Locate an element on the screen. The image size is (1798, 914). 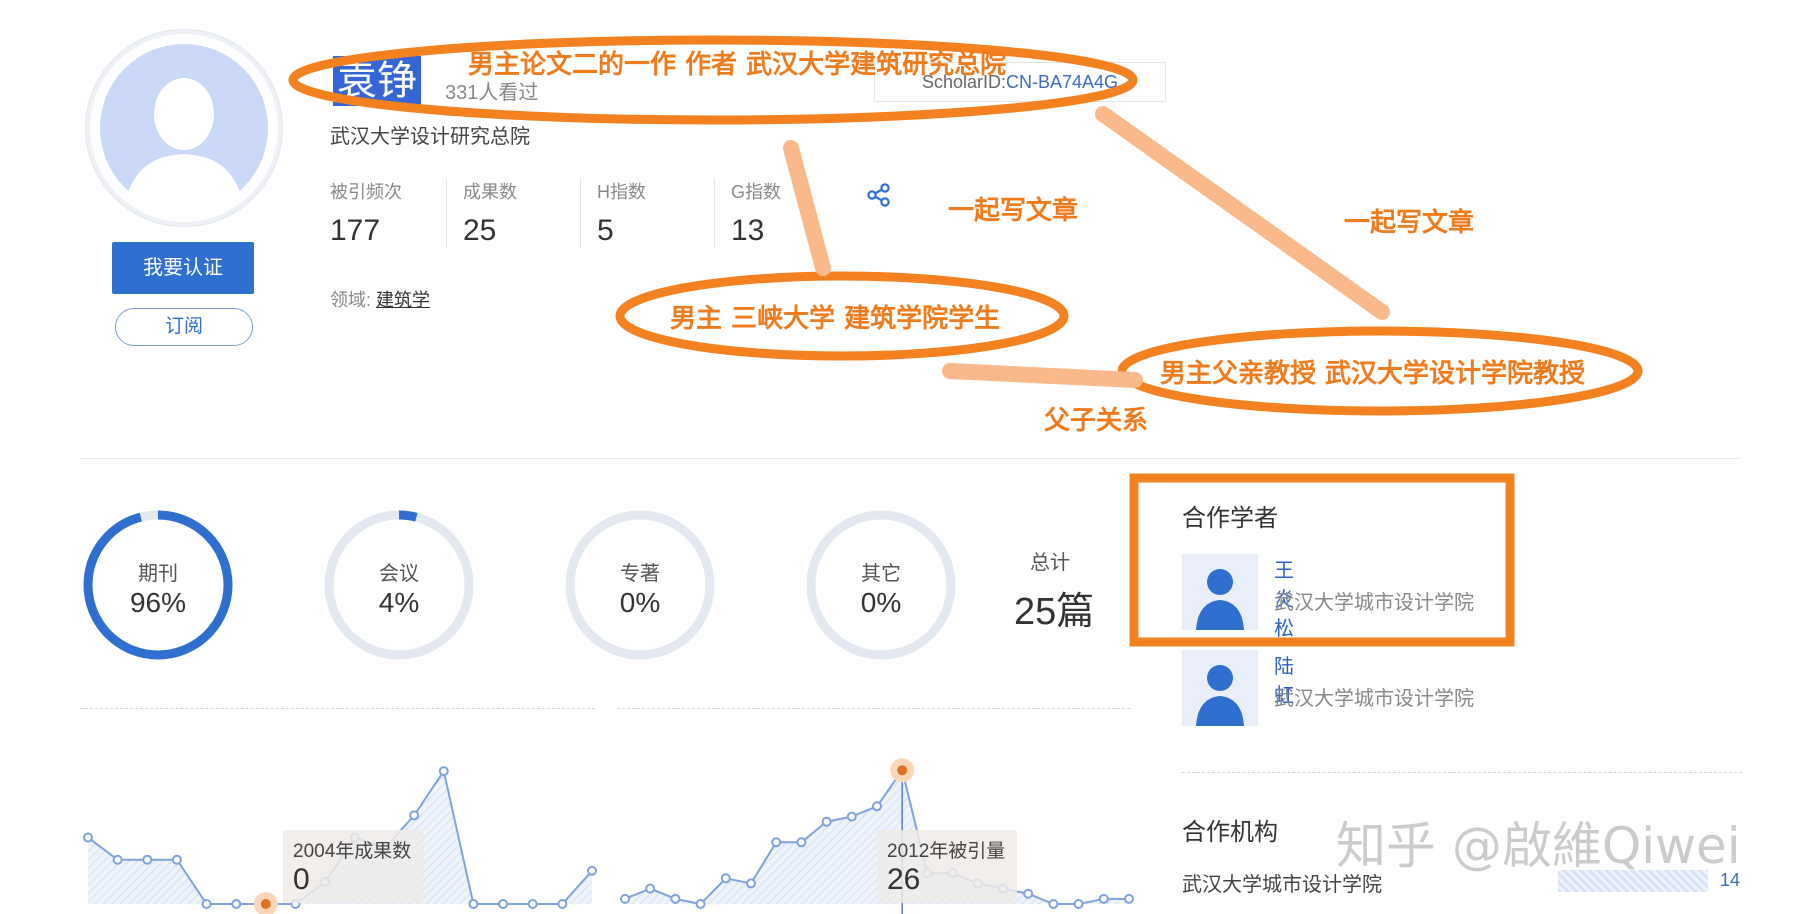
annotation-student: 男主 三峡大学 建筑学院学生 is located at coordinates (835, 319).